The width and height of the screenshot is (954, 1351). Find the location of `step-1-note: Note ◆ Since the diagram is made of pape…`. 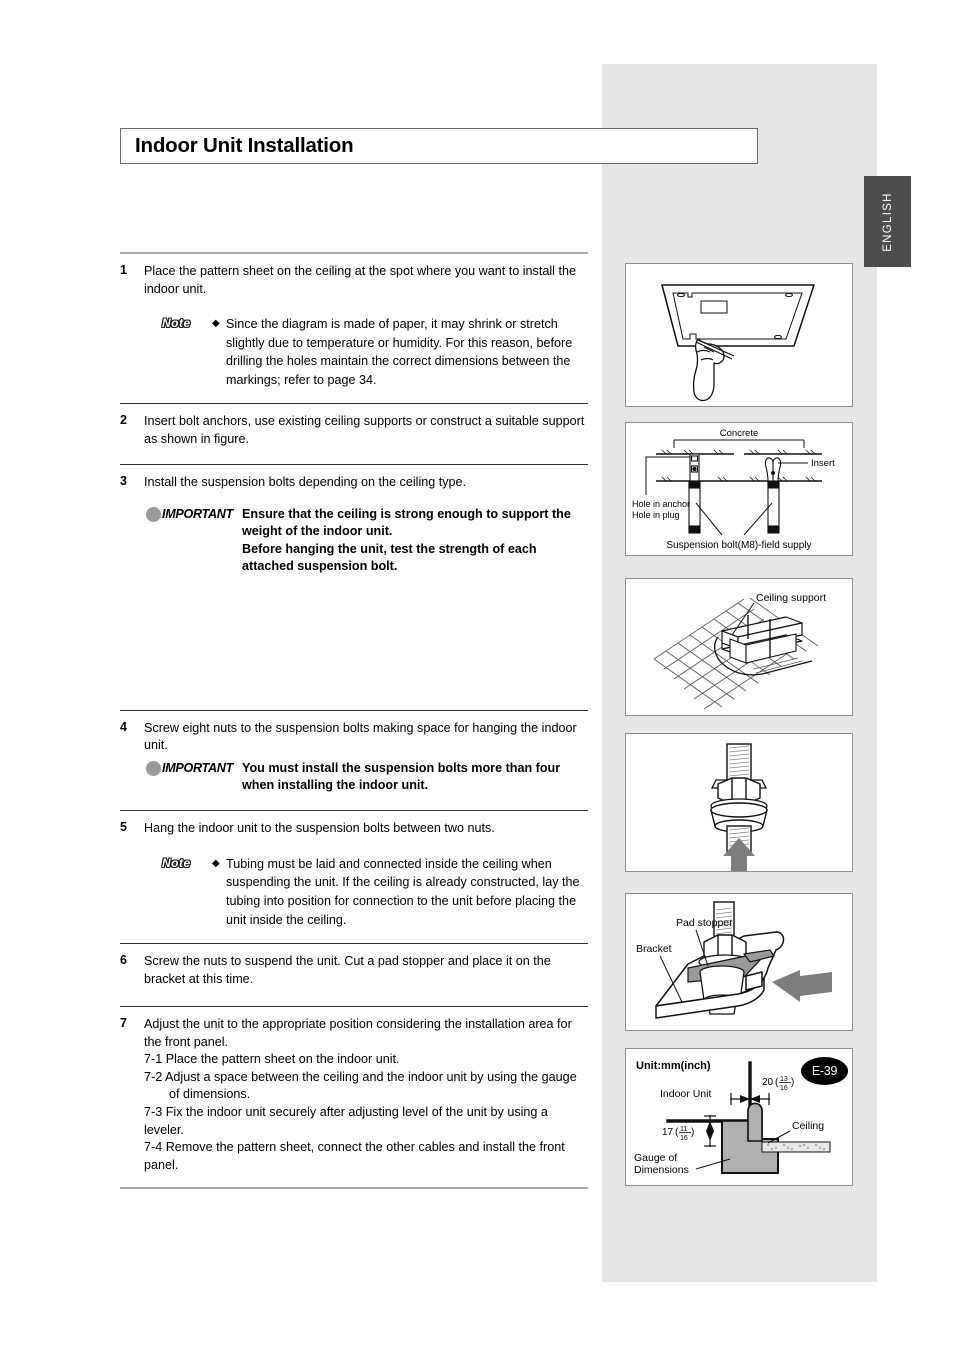

step-1-note: Note ◆ Since the diagram is made of pape… is located at coordinates (366, 352).